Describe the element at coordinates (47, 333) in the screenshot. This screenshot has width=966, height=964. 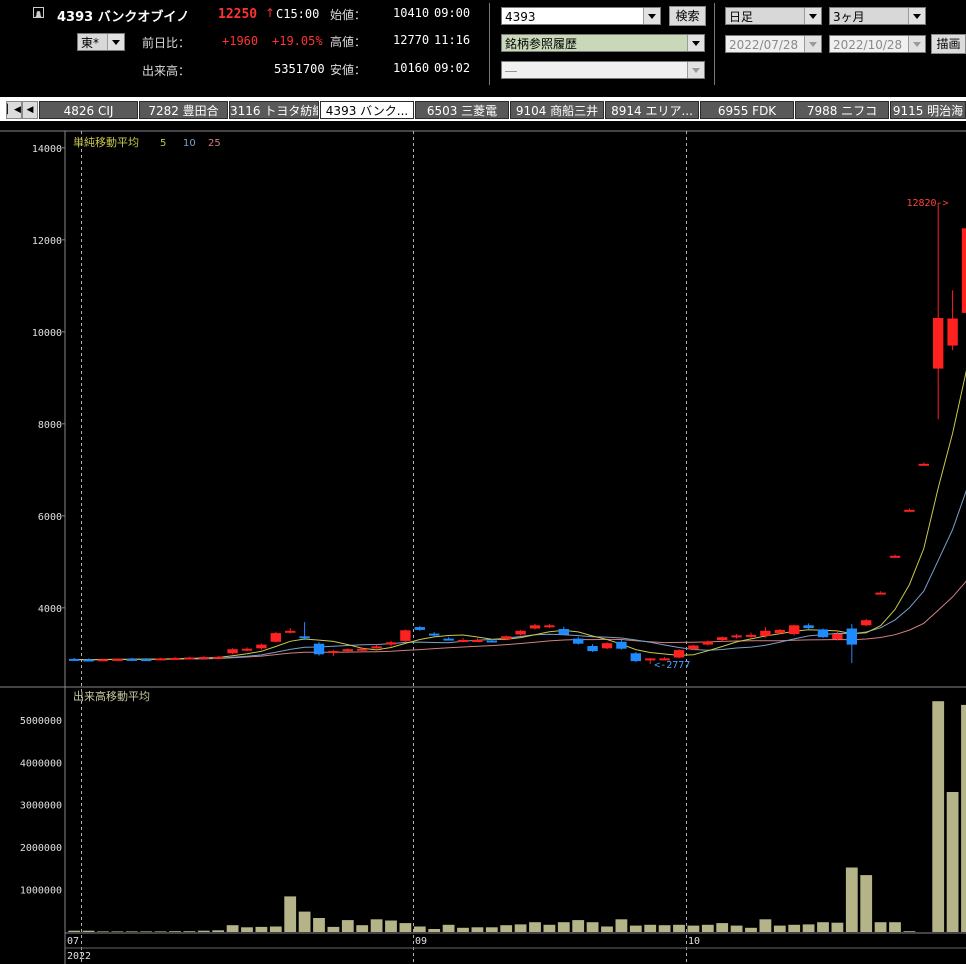
I see `price-tick-label: 10000` at that location.